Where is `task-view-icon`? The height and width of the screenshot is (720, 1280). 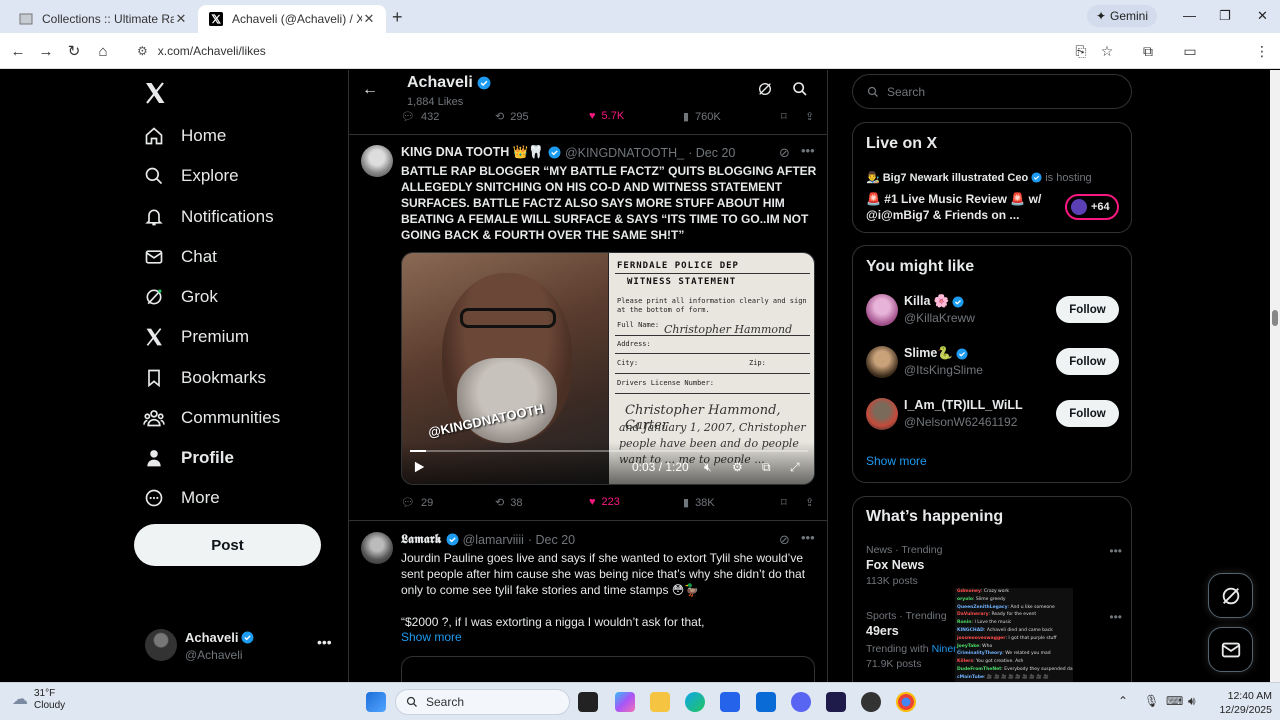
task-view-icon is located at coordinates (588, 702).